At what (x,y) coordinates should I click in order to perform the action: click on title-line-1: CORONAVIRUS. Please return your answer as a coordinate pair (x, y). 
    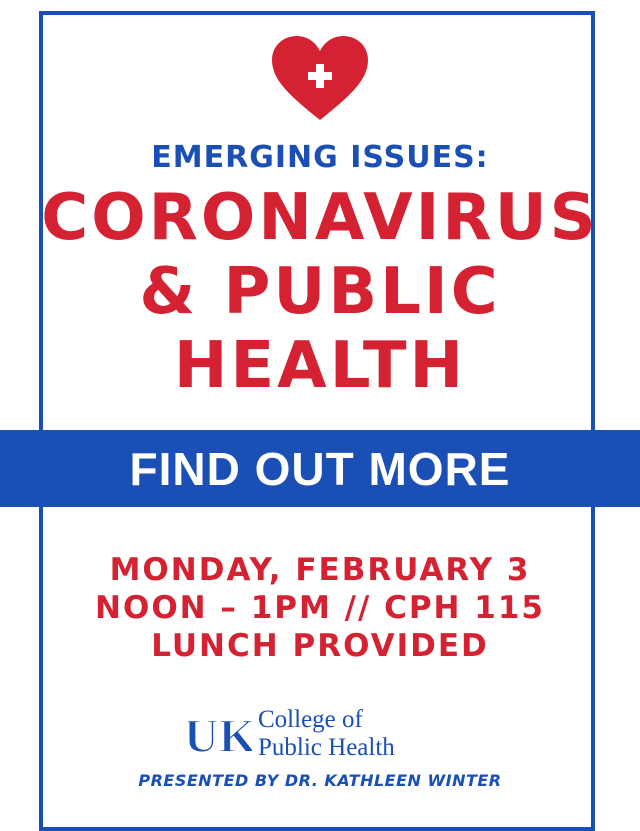
    Looking at the image, I should click on (320, 218).